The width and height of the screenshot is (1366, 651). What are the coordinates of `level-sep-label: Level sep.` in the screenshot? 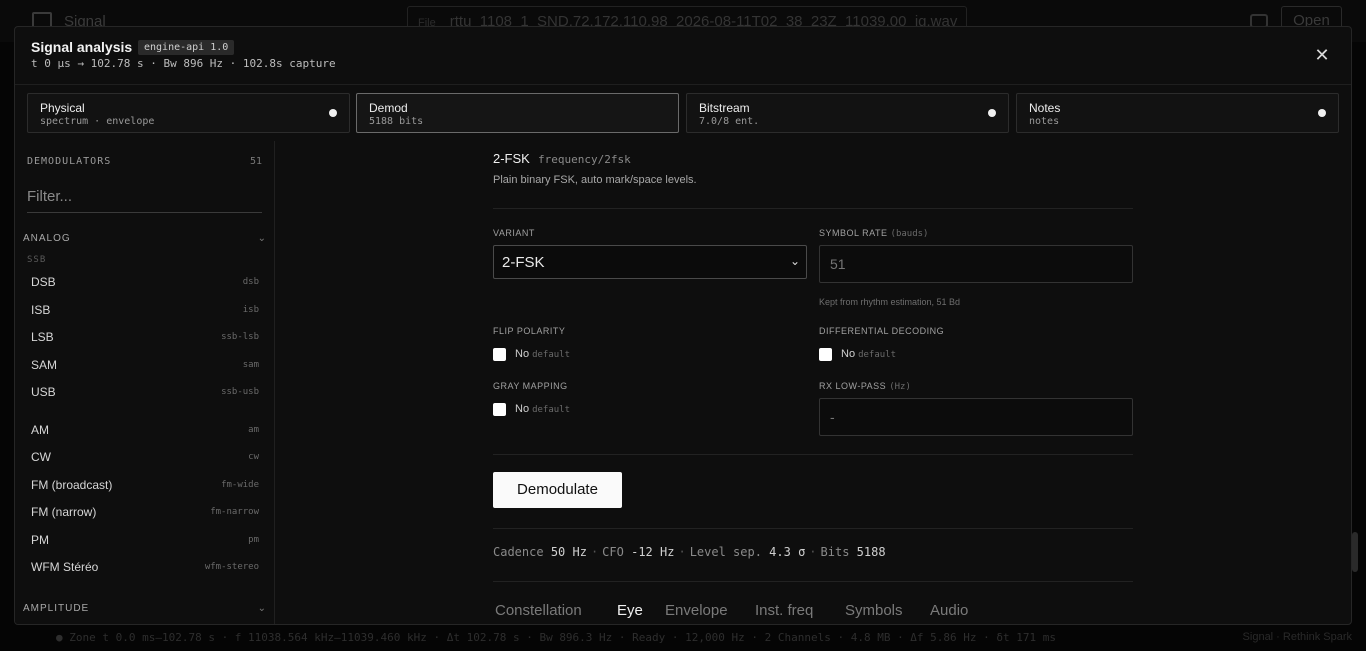 It's located at (725, 552).